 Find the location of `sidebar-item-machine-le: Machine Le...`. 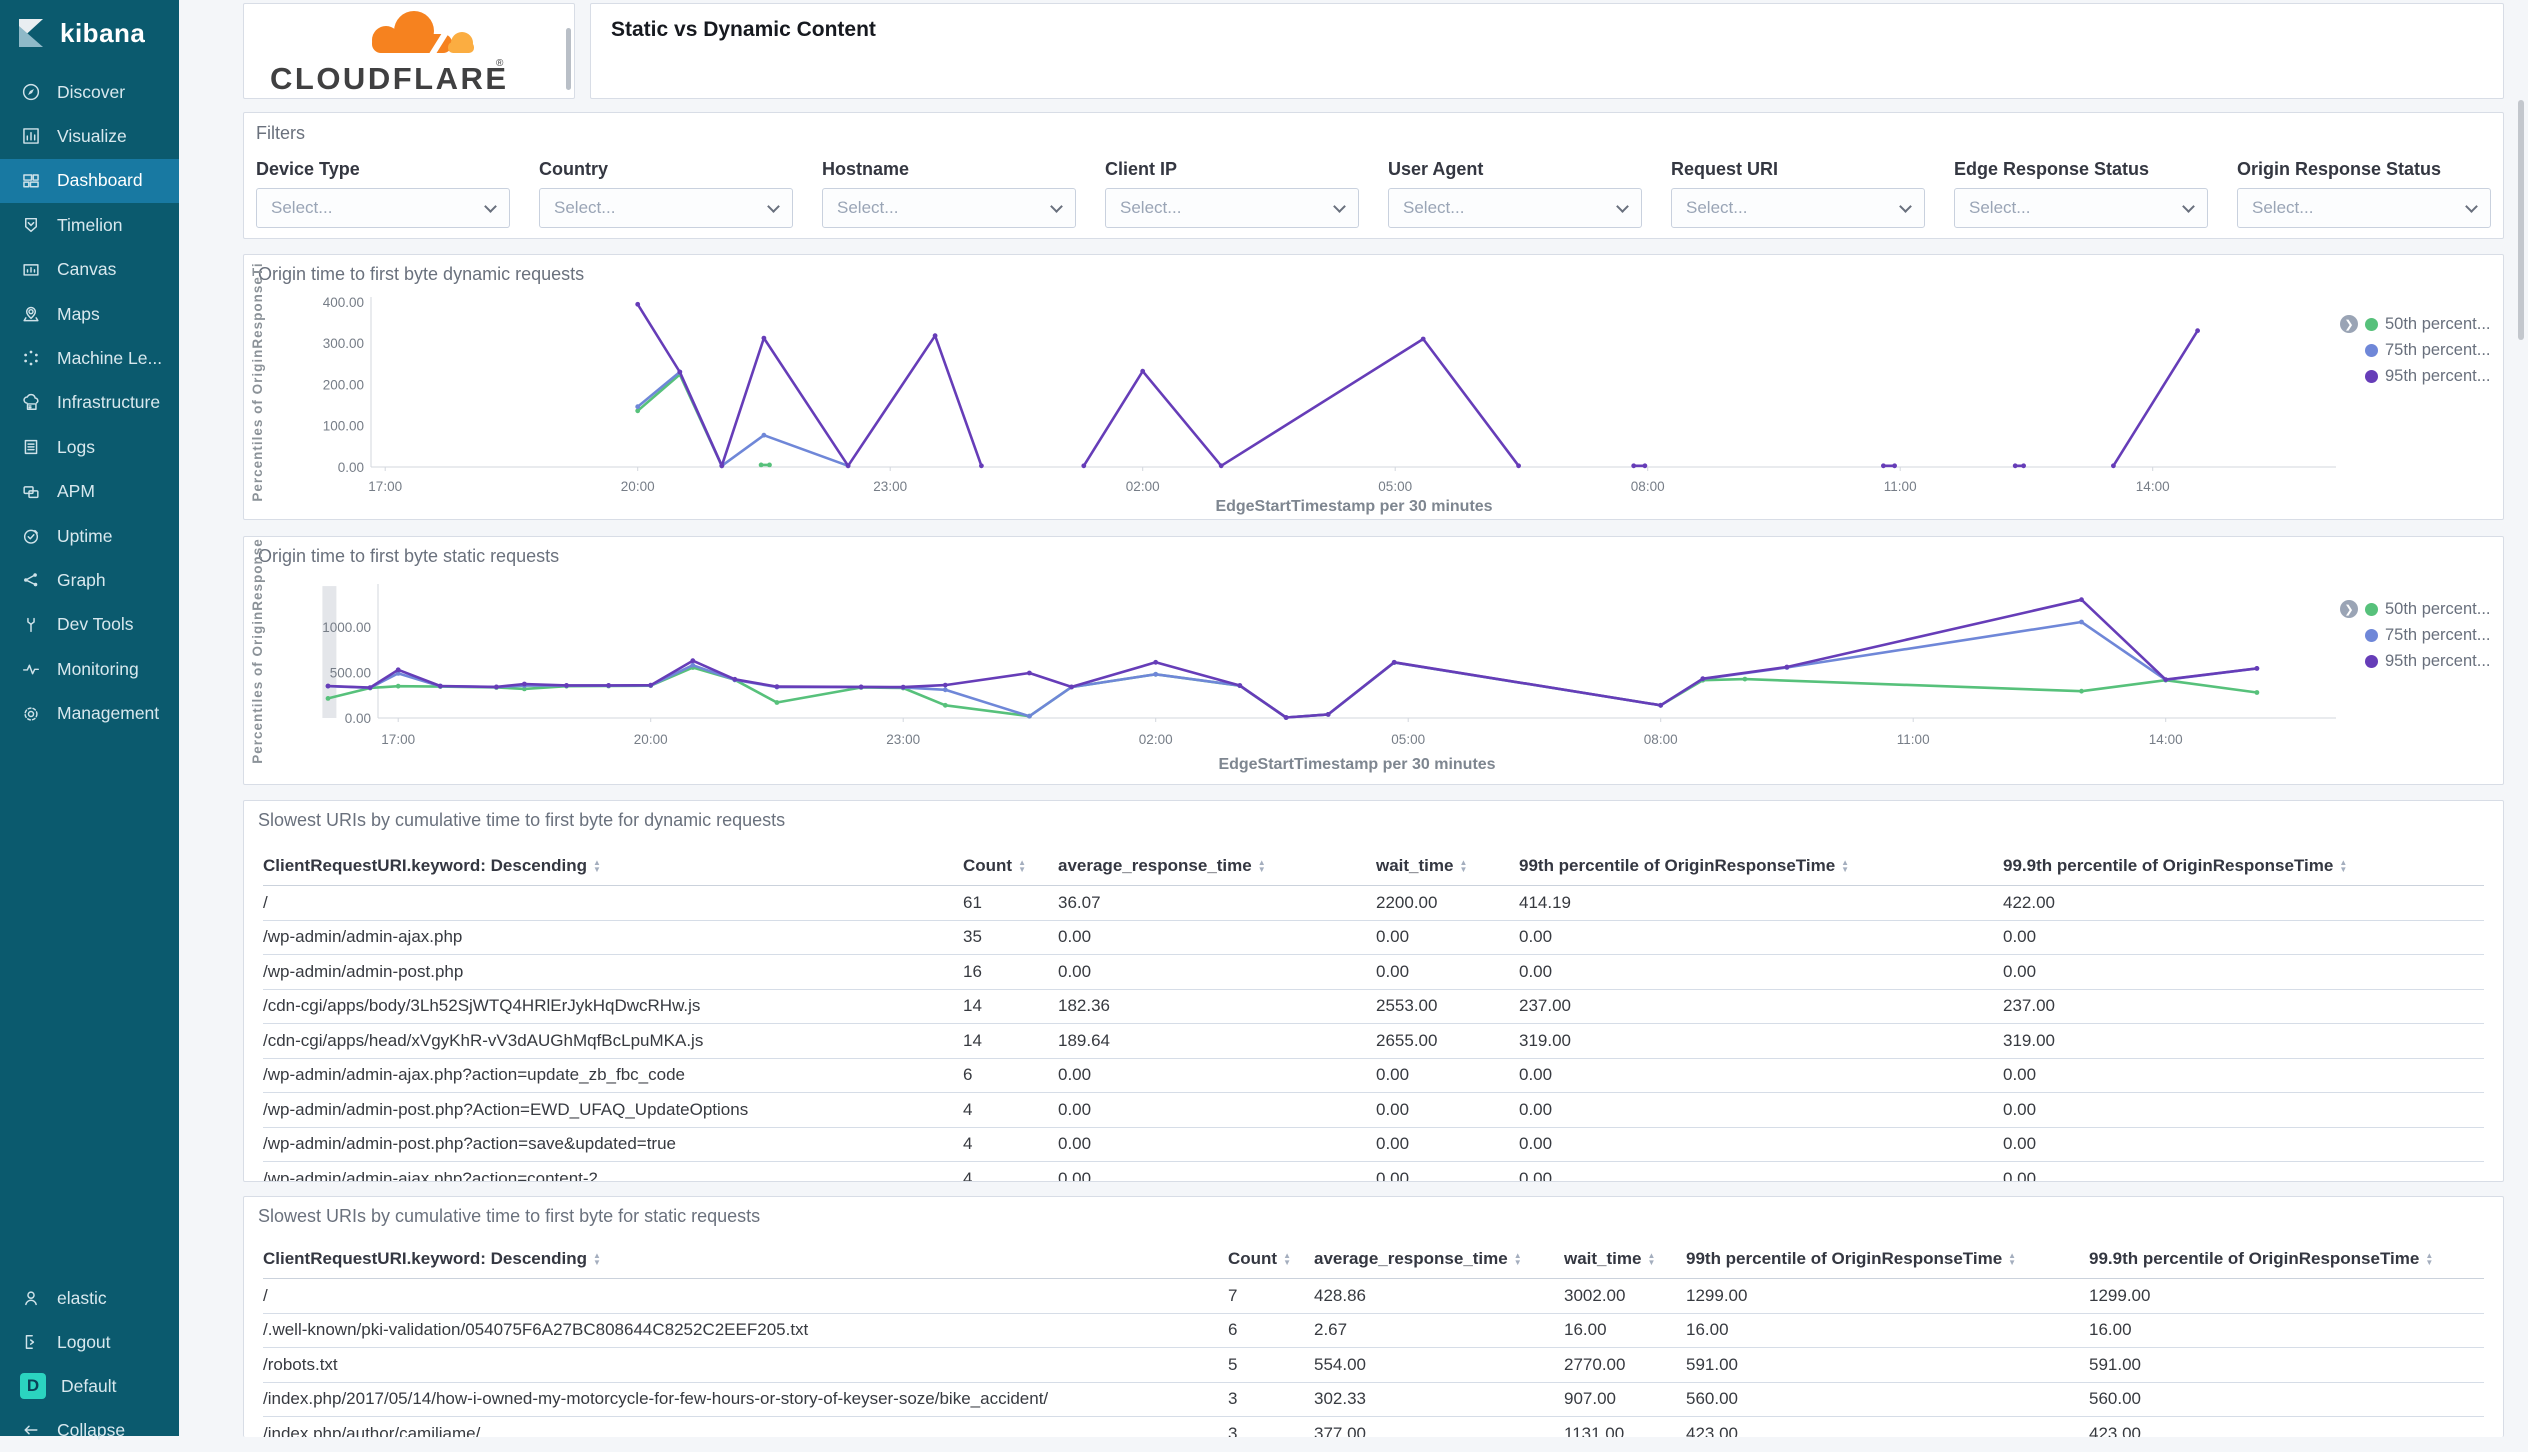

sidebar-item-machine-le: Machine Le... is located at coordinates (89, 358).